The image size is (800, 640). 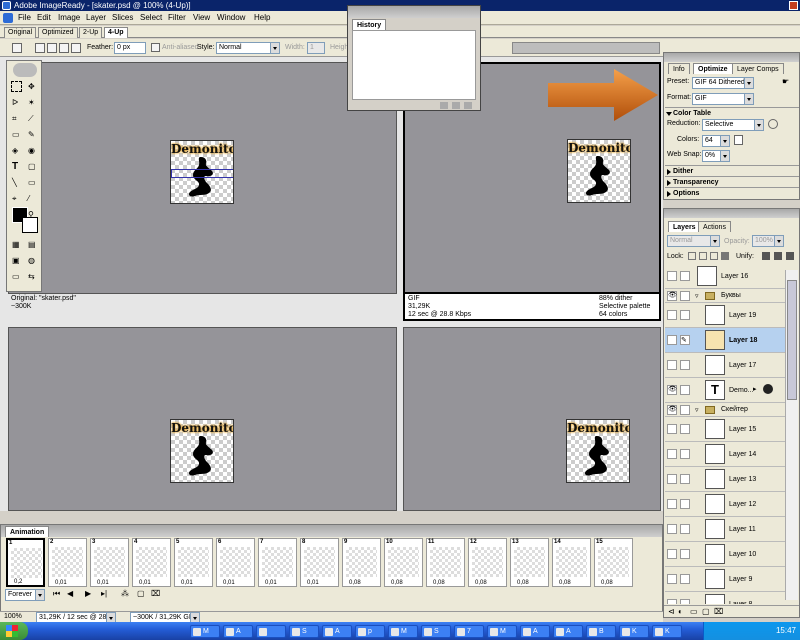 What do you see at coordinates (768, 389) in the screenshot?
I see `layer-effects-icon` at bounding box center [768, 389].